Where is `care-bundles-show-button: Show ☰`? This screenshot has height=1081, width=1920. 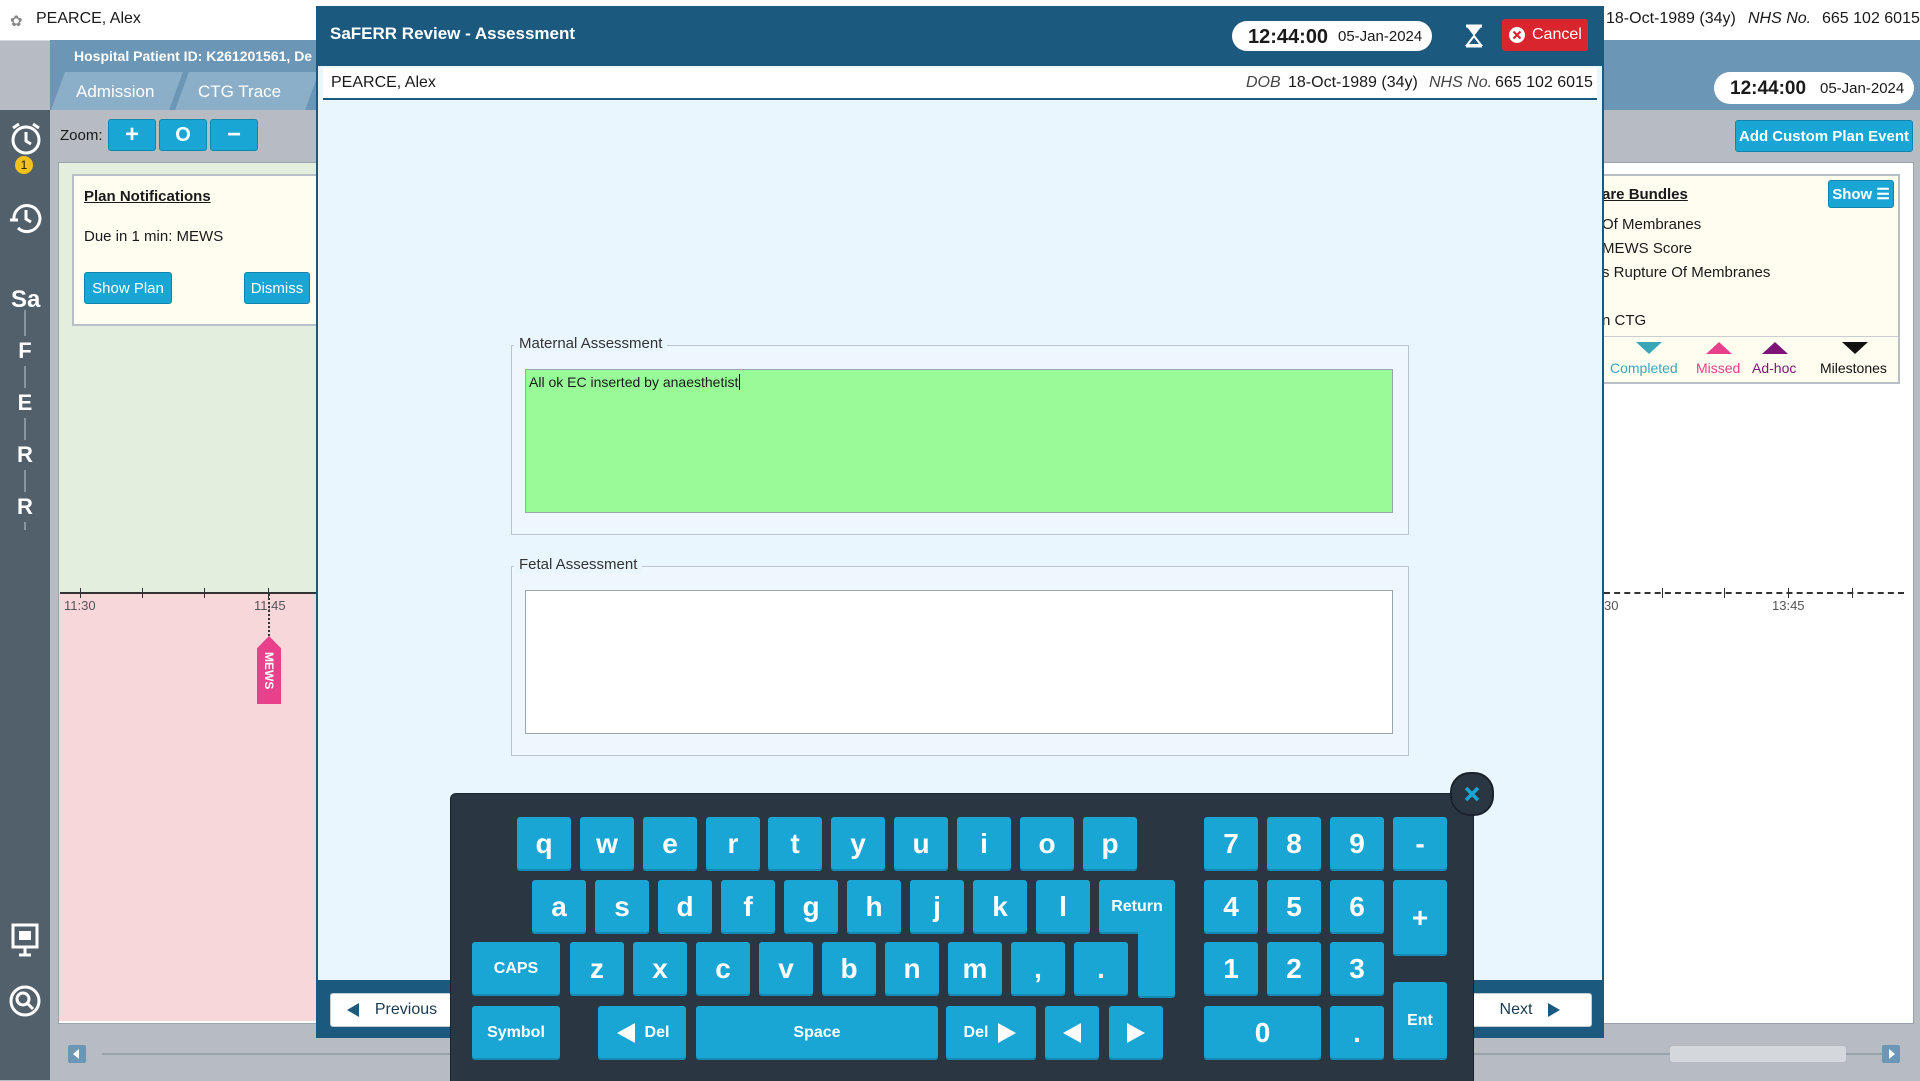 care-bundles-show-button: Show ☰ is located at coordinates (1861, 194).